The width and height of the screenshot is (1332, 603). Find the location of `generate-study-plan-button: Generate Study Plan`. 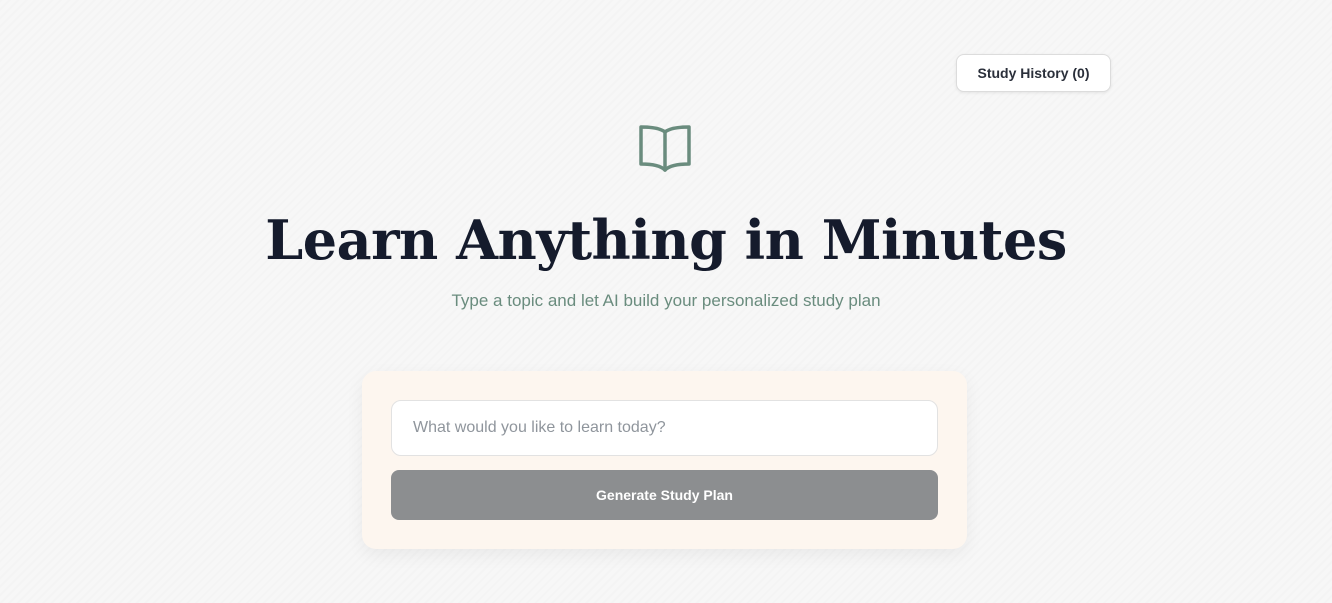

generate-study-plan-button: Generate Study Plan is located at coordinates (664, 495).